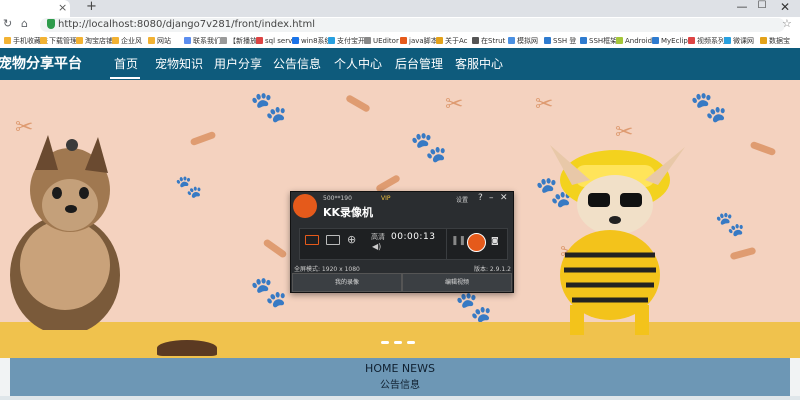 This screenshot has width=800, height=400. What do you see at coordinates (400, 8) in the screenshot?
I see `browser-tab-strip` at bounding box center [400, 8].